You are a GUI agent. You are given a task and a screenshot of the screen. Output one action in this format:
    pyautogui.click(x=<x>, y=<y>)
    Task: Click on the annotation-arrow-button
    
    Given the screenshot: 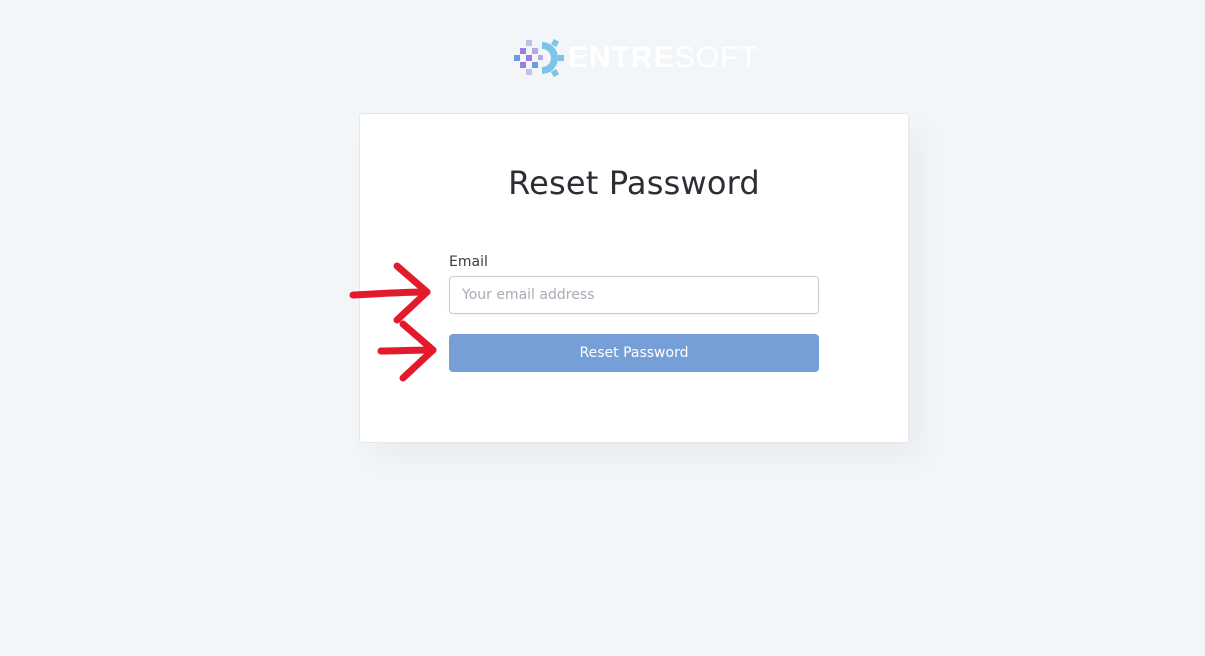 What is the action you would take?
    pyautogui.click(x=407, y=351)
    